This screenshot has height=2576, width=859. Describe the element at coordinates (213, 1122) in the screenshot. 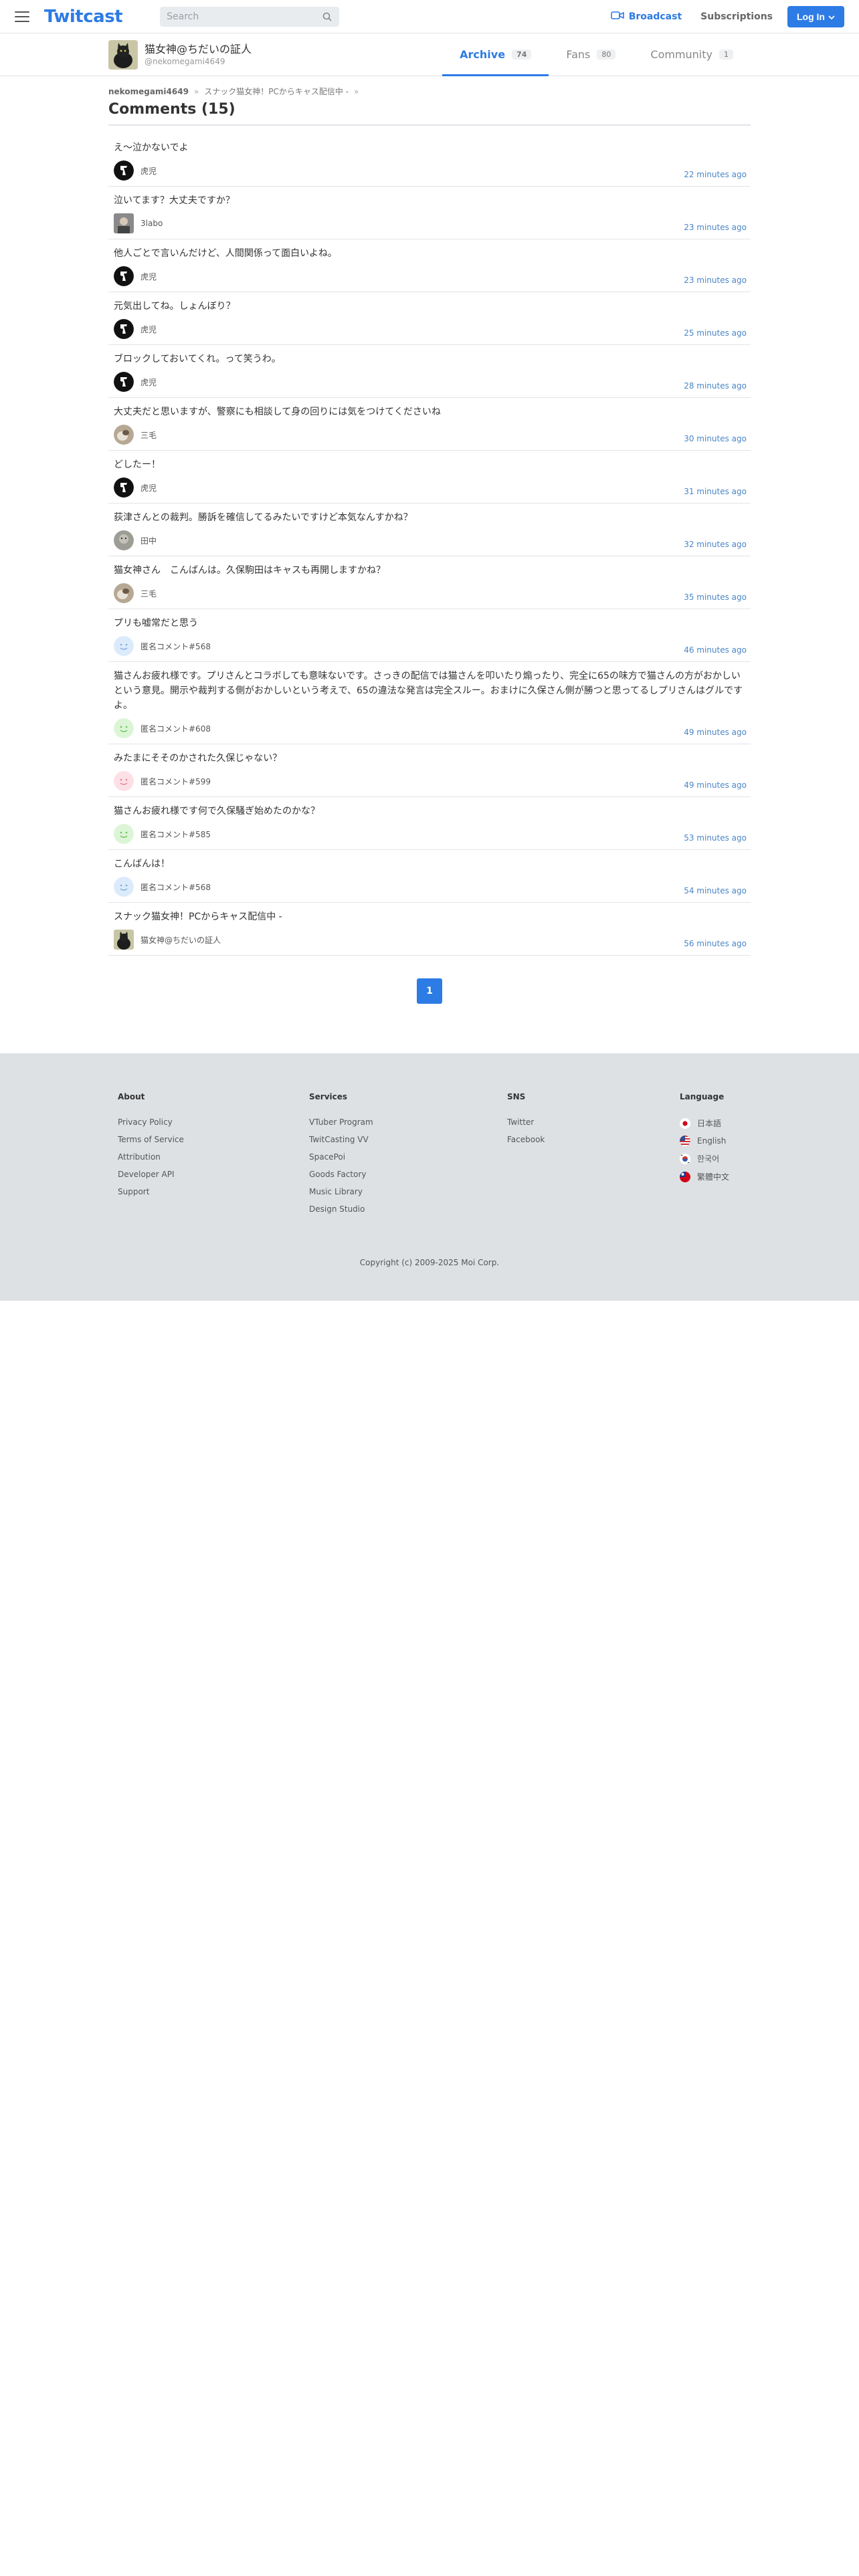

I see `footer-link-privacy: Privacy Policy` at that location.